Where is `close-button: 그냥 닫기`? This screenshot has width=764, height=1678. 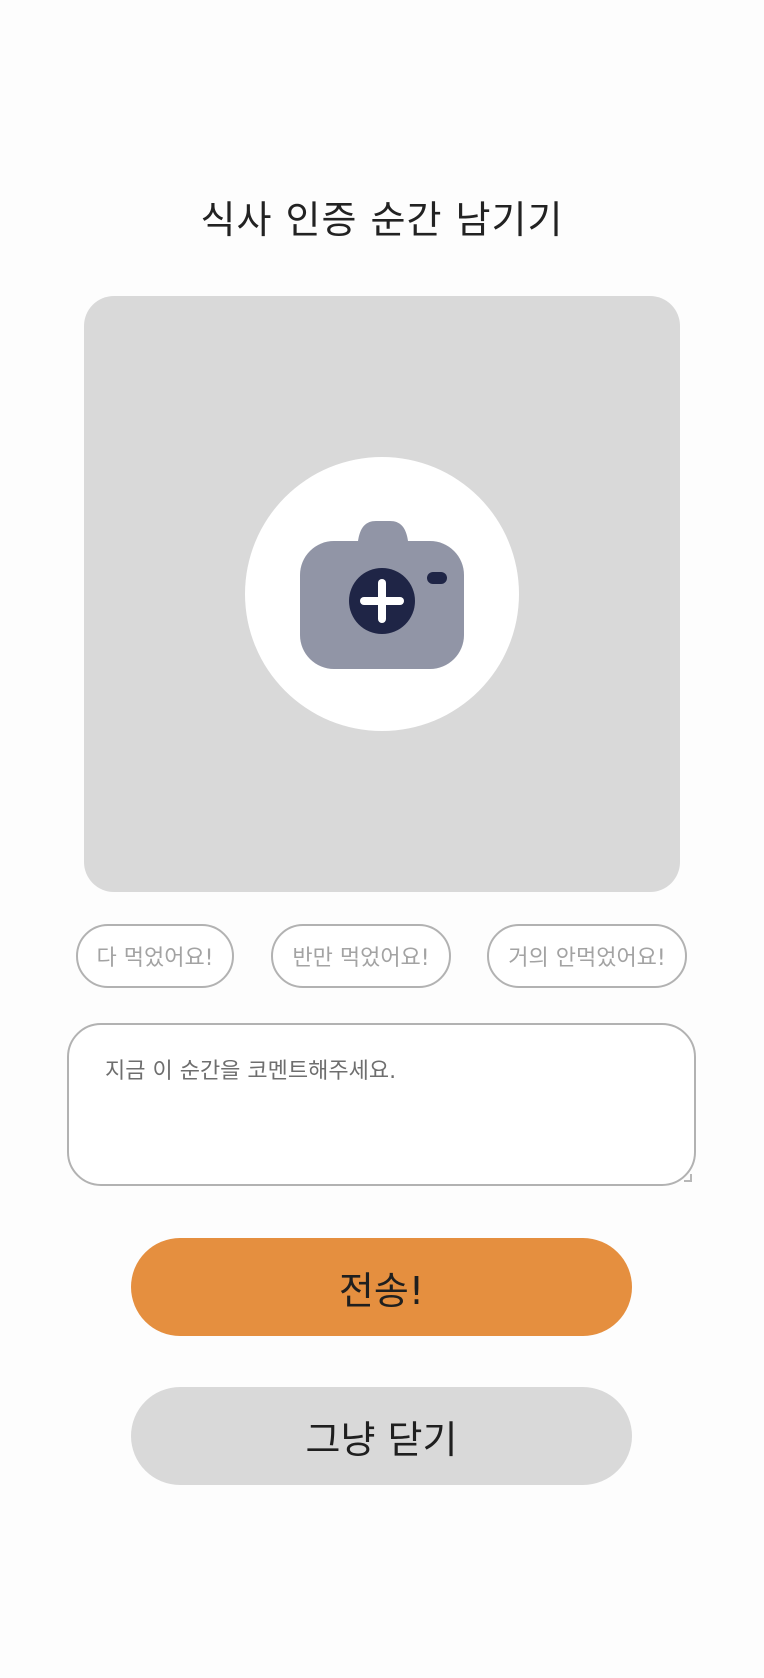 close-button: 그냥 닫기 is located at coordinates (381, 1436).